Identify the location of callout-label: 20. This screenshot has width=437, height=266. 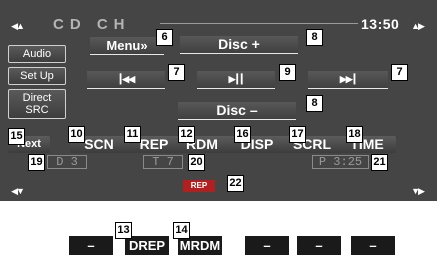
(196, 162).